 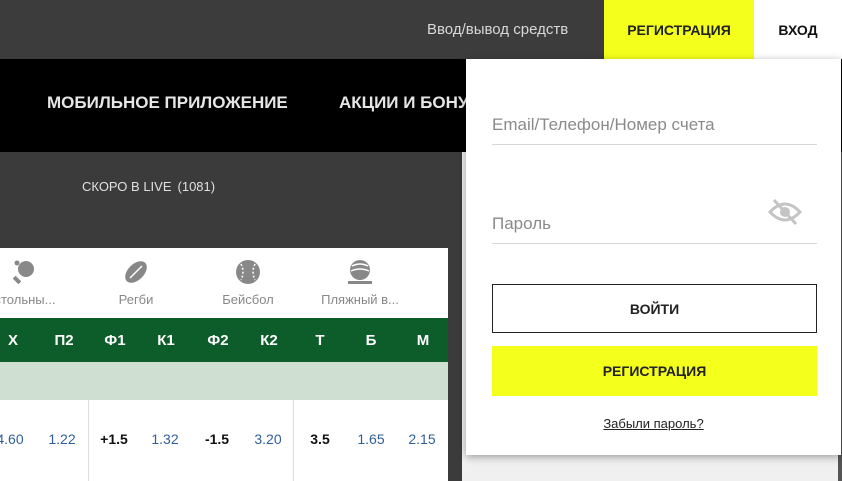 I want to click on table-tennis-icon, so click(x=23, y=272).